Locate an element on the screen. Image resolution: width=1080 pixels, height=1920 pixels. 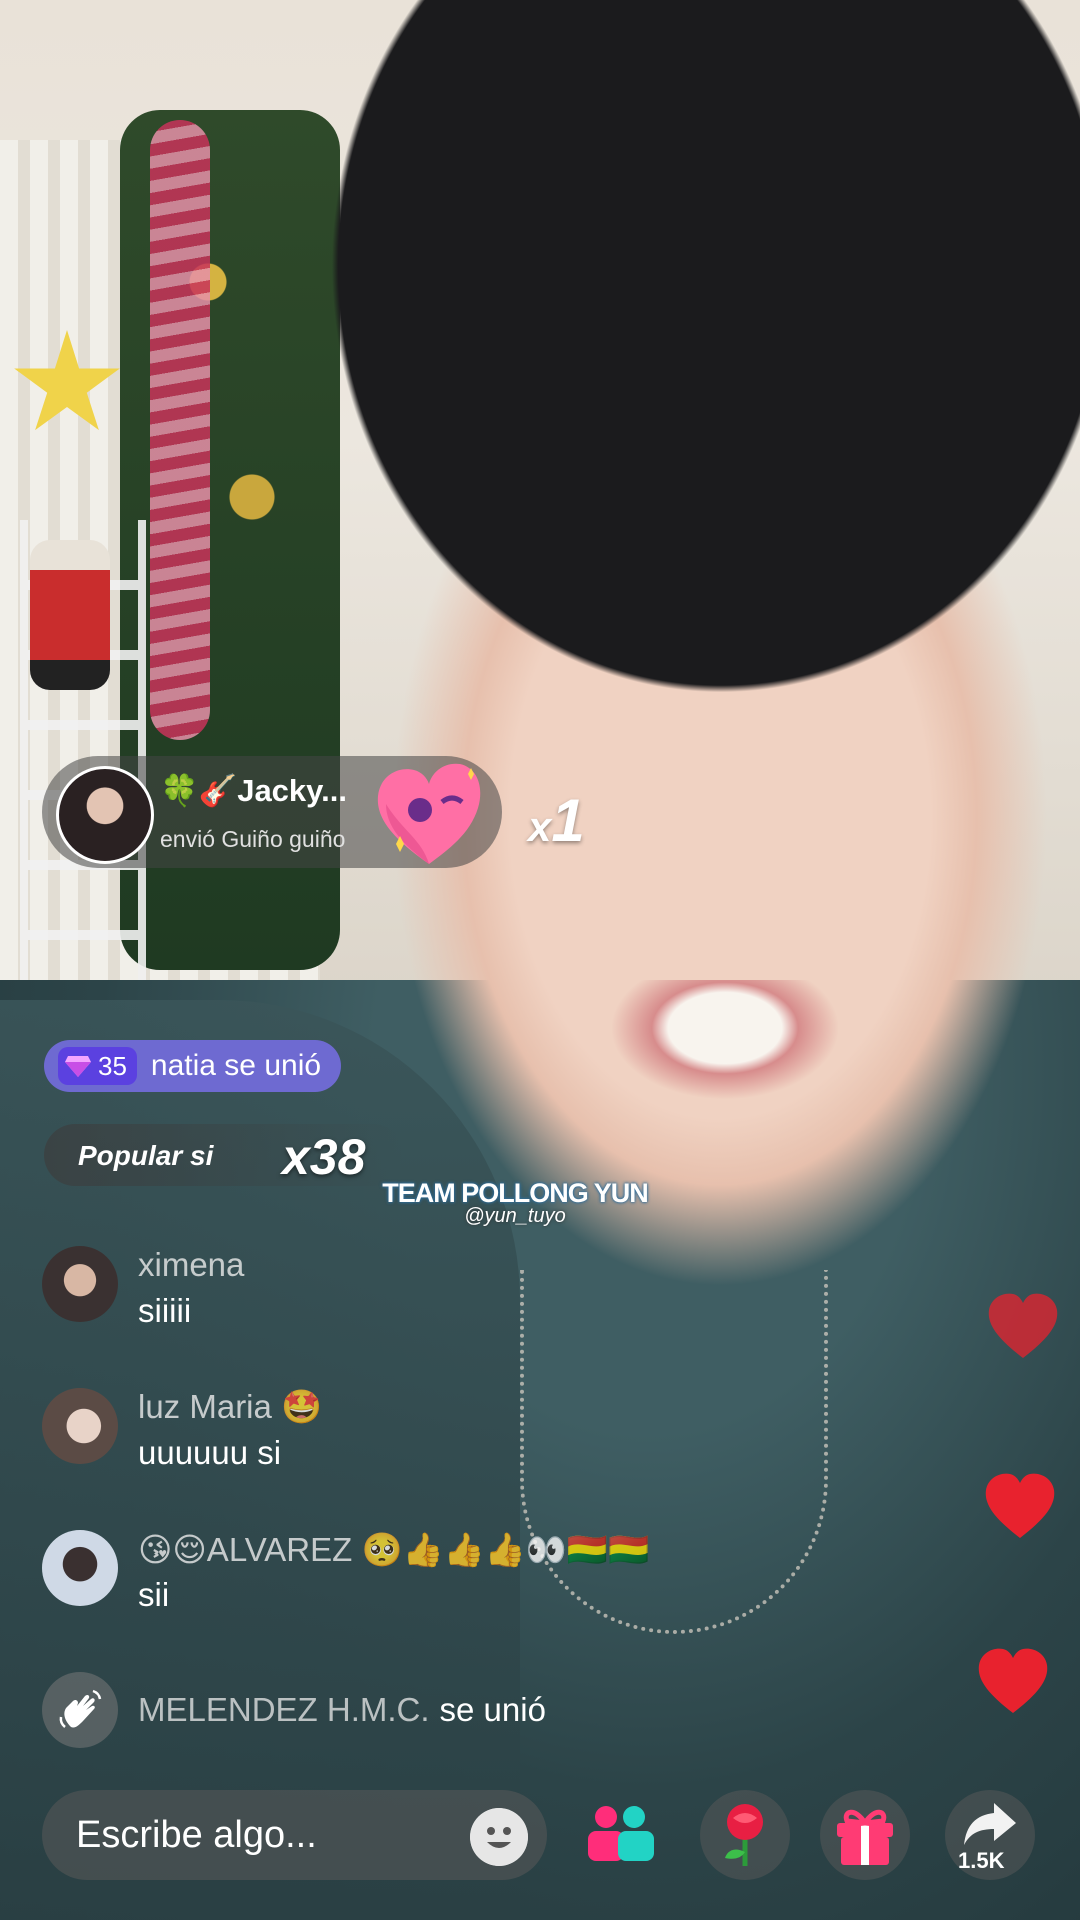
rose-gift-button is located at coordinates (745, 1835).